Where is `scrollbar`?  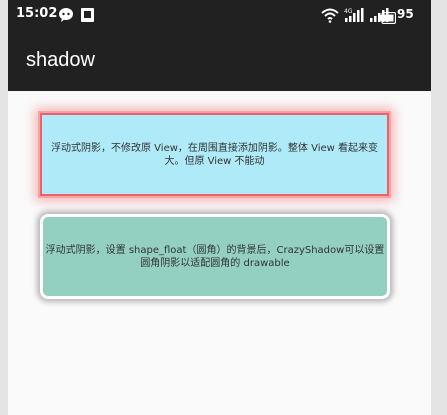 scrollbar is located at coordinates (439, 207).